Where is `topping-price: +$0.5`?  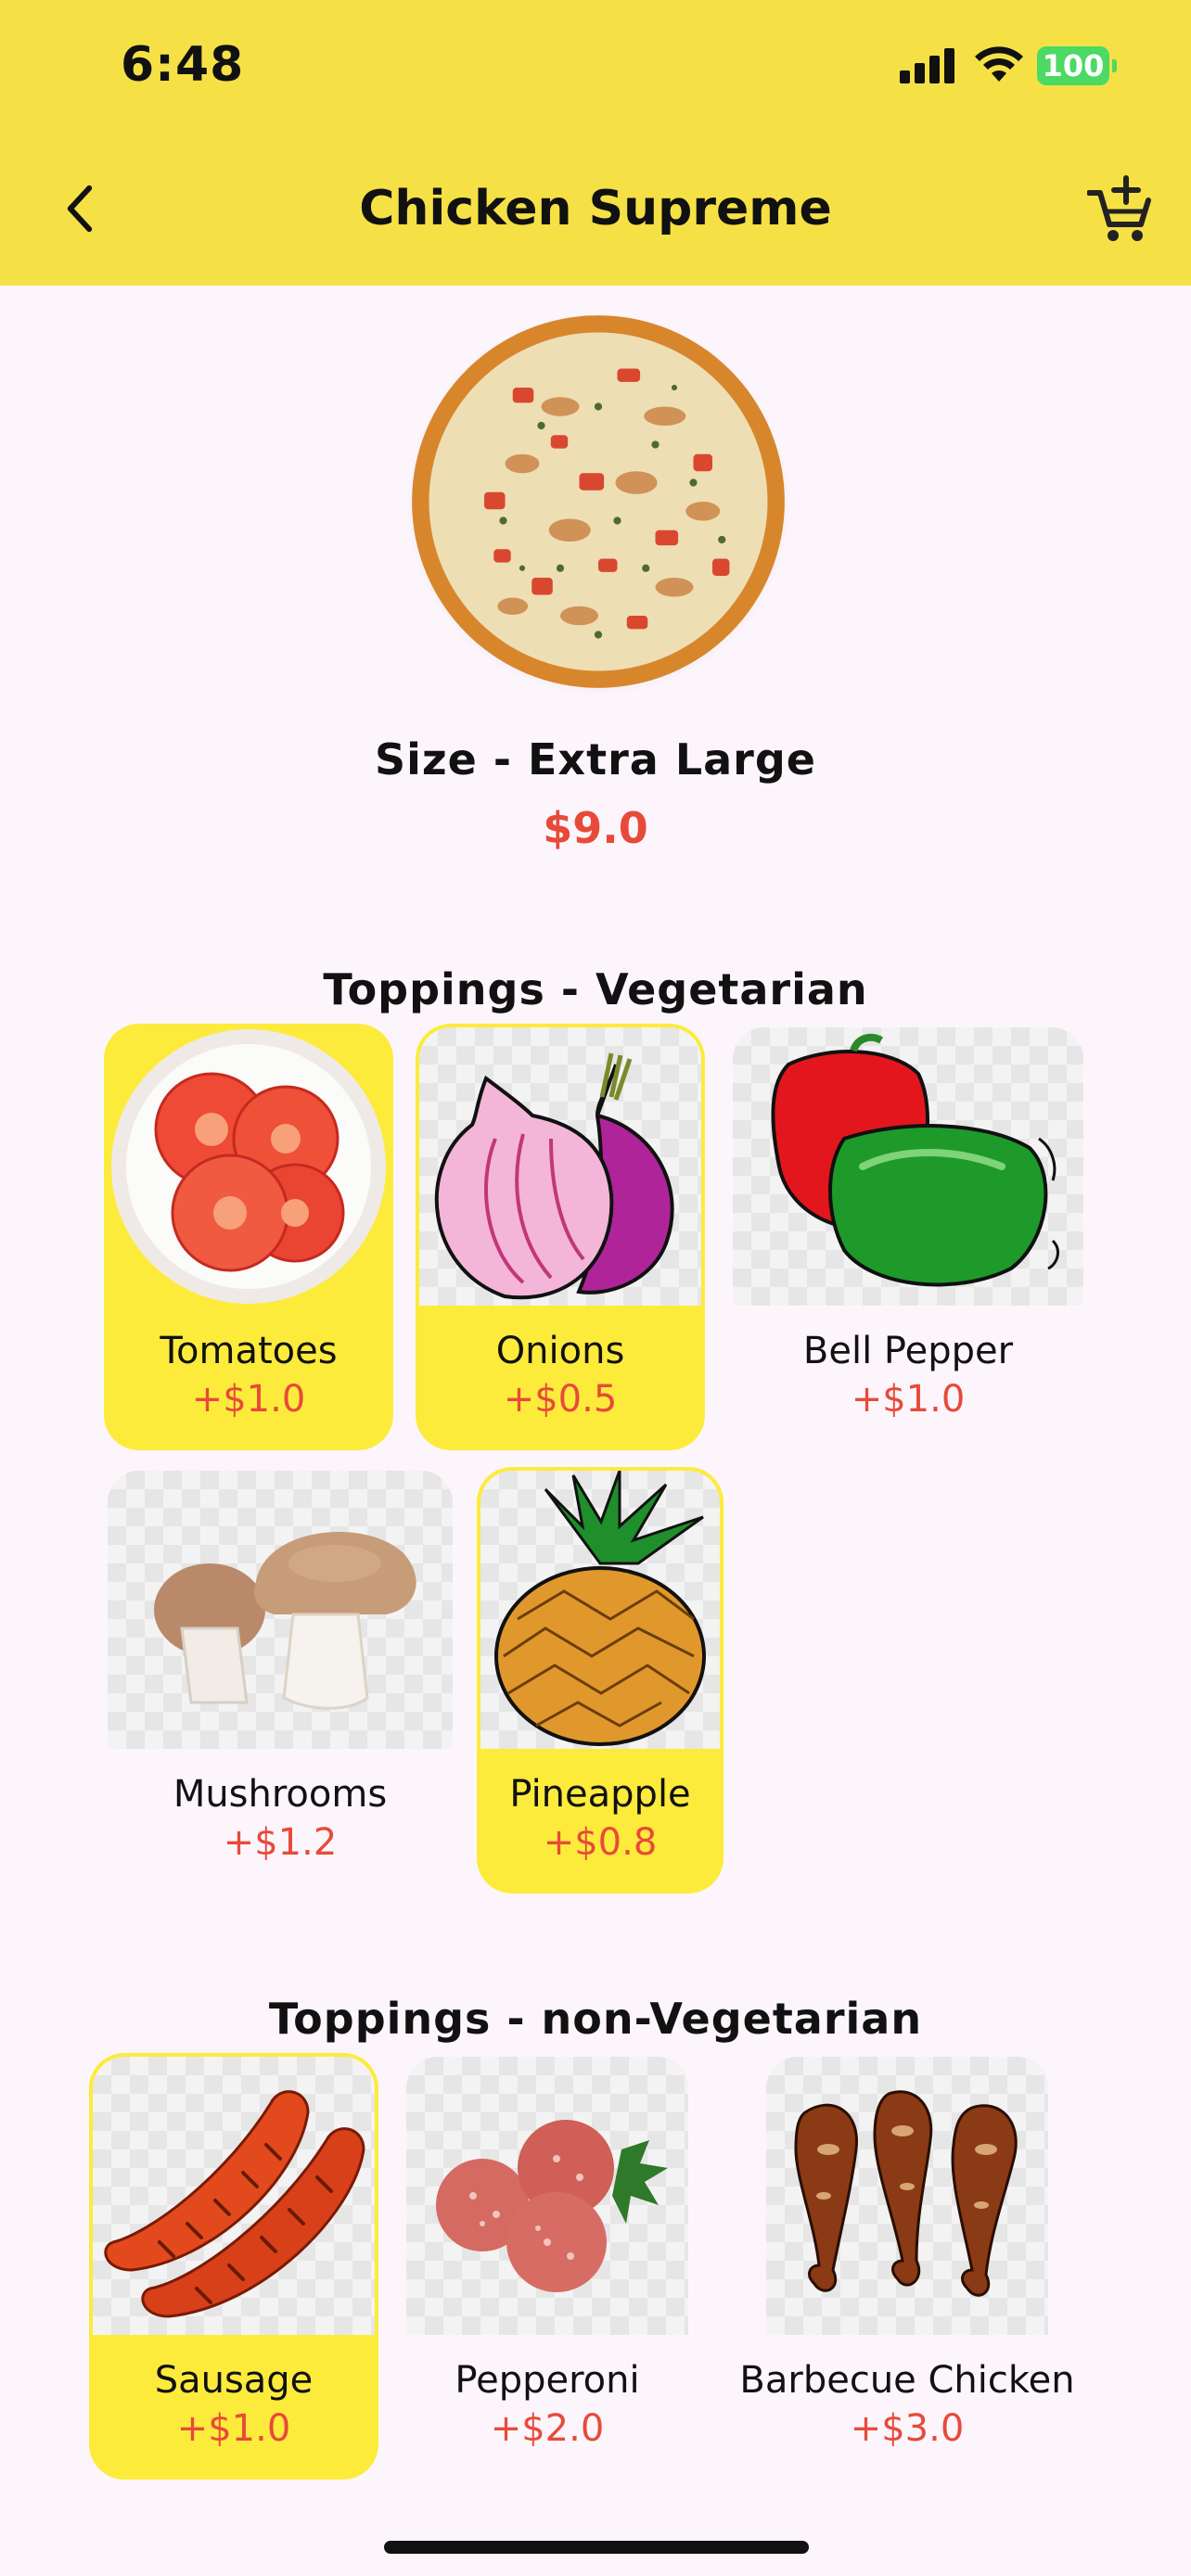 topping-price: +$0.5 is located at coordinates (560, 1399).